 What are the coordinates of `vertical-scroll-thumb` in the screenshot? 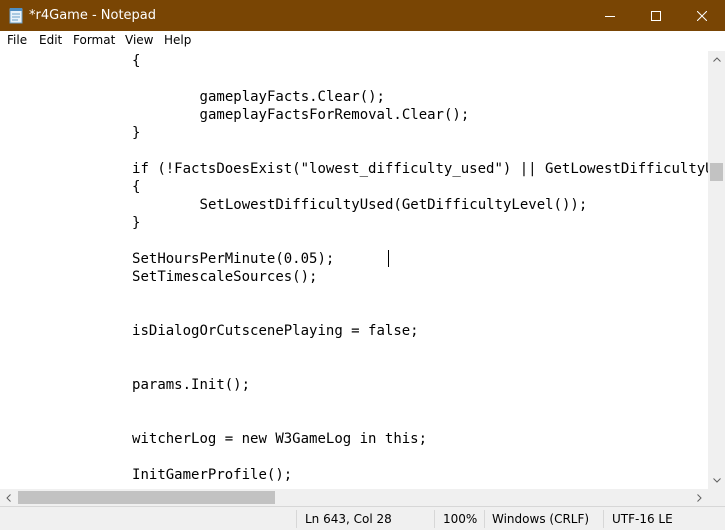 It's located at (716, 172).